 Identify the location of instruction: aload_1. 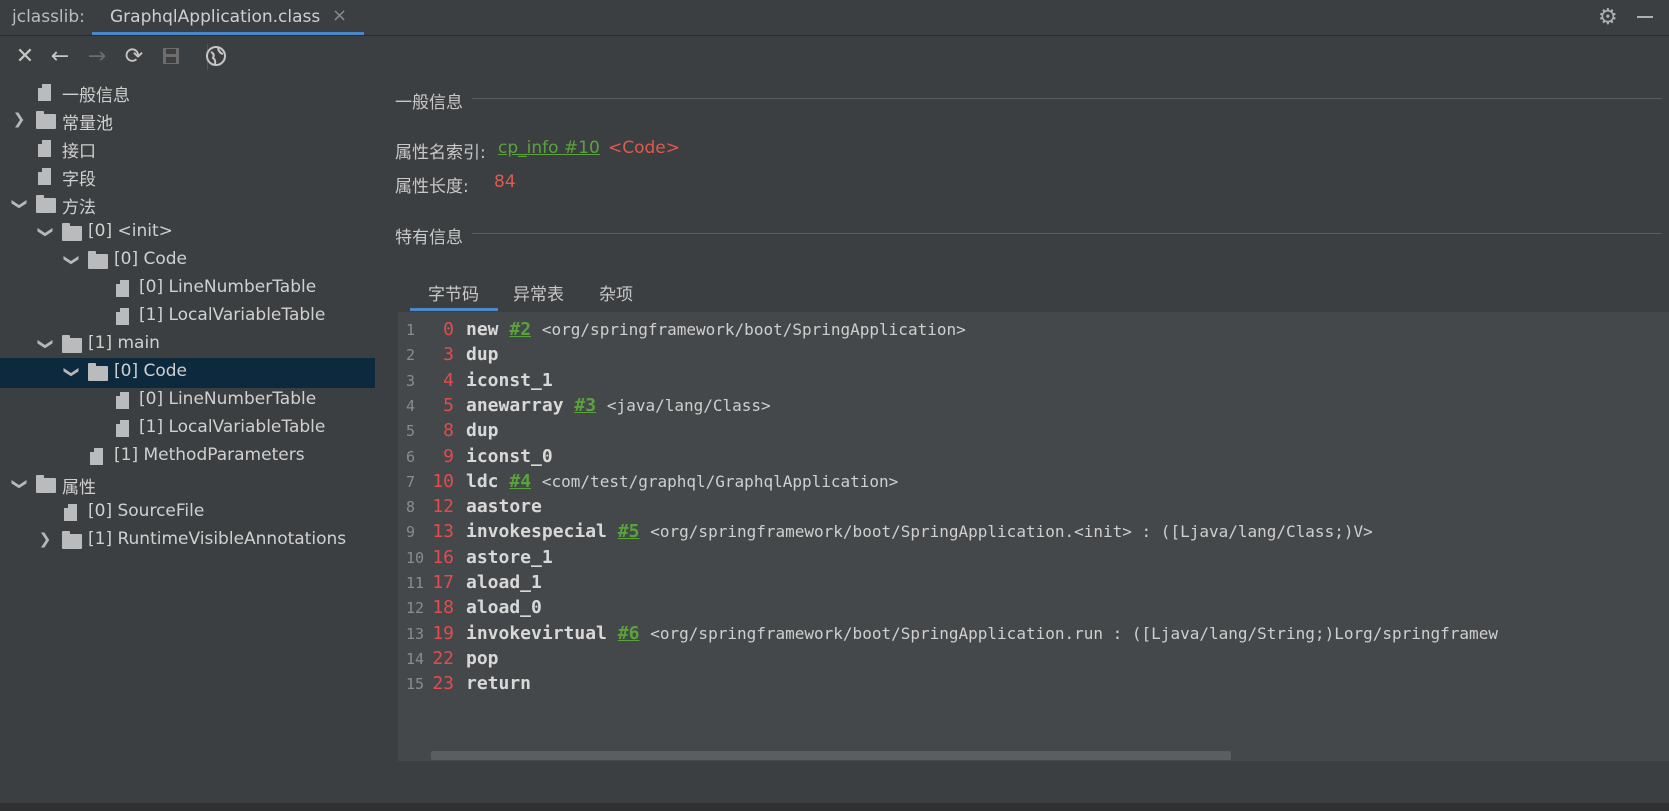
(504, 582).